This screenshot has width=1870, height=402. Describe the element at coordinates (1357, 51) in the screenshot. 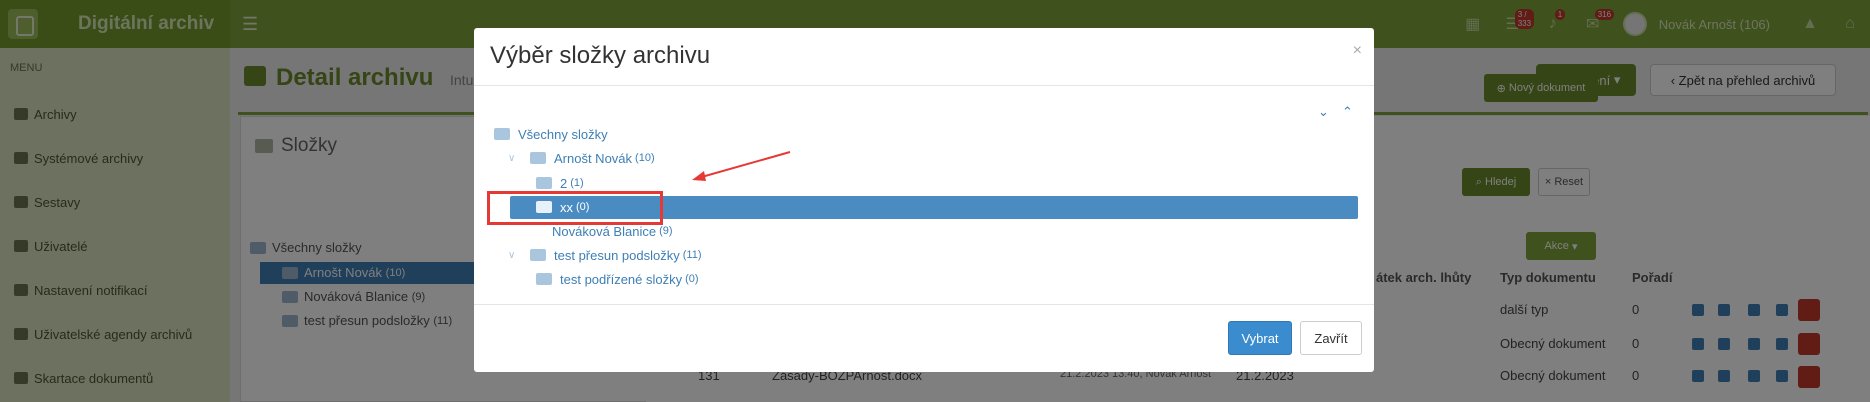

I see `close-icon: ×` at that location.